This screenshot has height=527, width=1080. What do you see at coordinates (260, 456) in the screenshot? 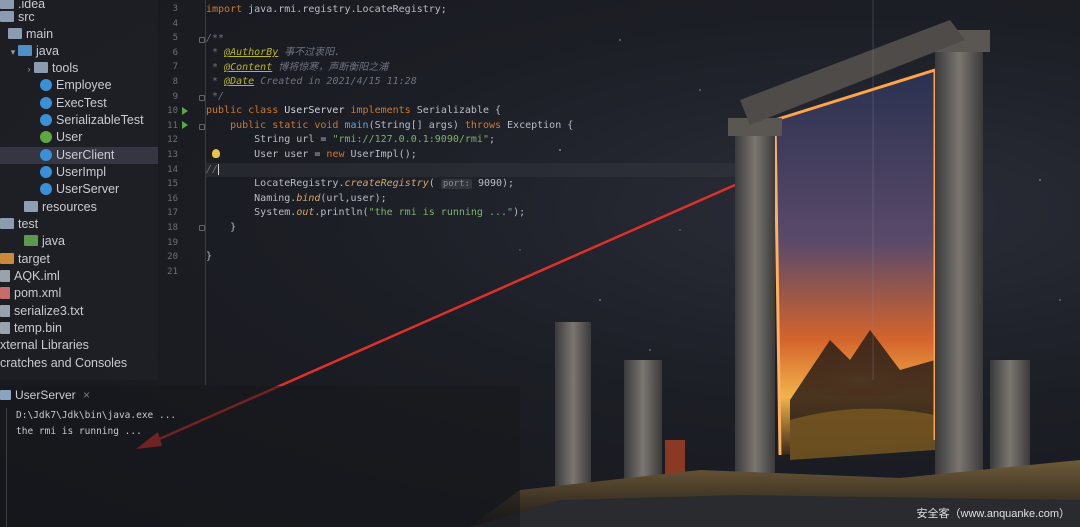
I see `run-tool-window` at bounding box center [260, 456].